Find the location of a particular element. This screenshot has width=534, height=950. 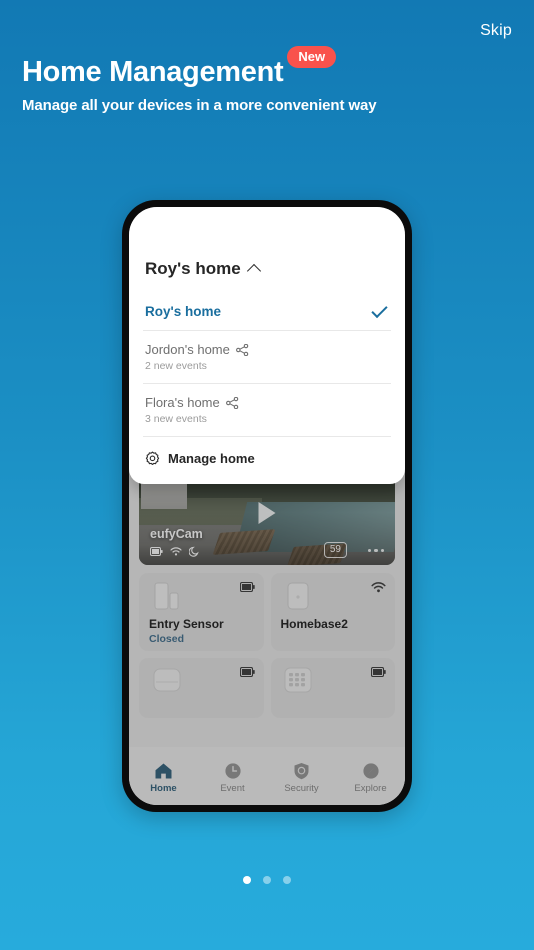

page-title-group: Home Management New is located at coordinates (179, 67).